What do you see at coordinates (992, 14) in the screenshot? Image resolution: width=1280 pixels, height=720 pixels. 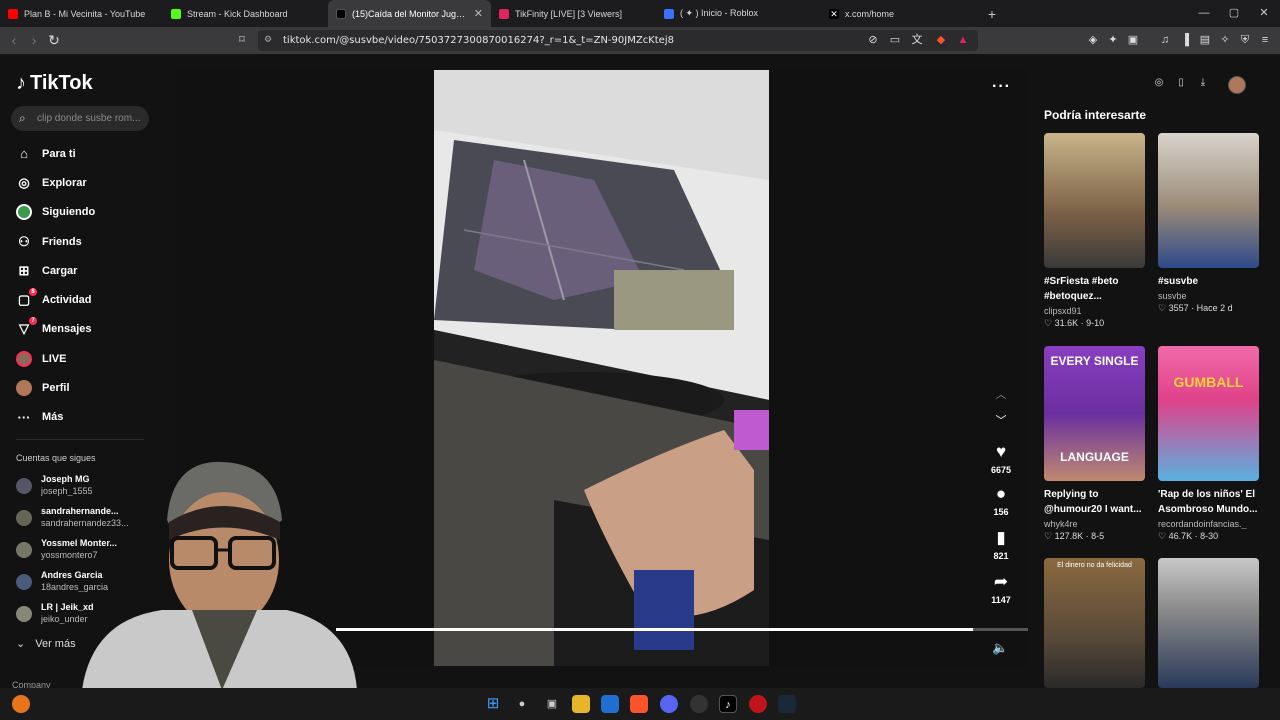 I see `new-tab-button: +` at bounding box center [992, 14].